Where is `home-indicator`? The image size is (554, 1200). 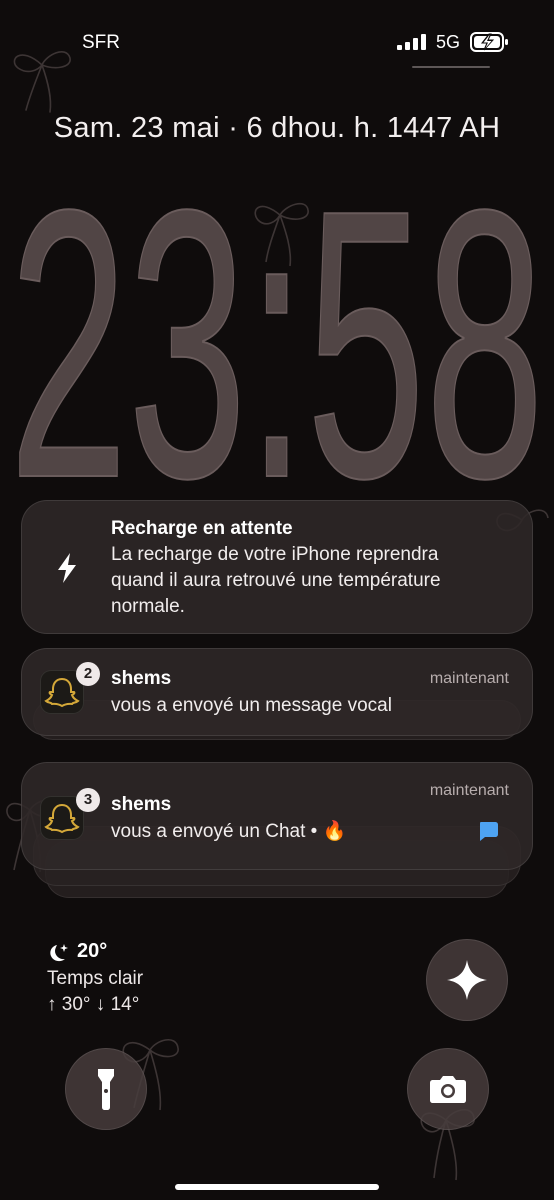 home-indicator is located at coordinates (277, 1187).